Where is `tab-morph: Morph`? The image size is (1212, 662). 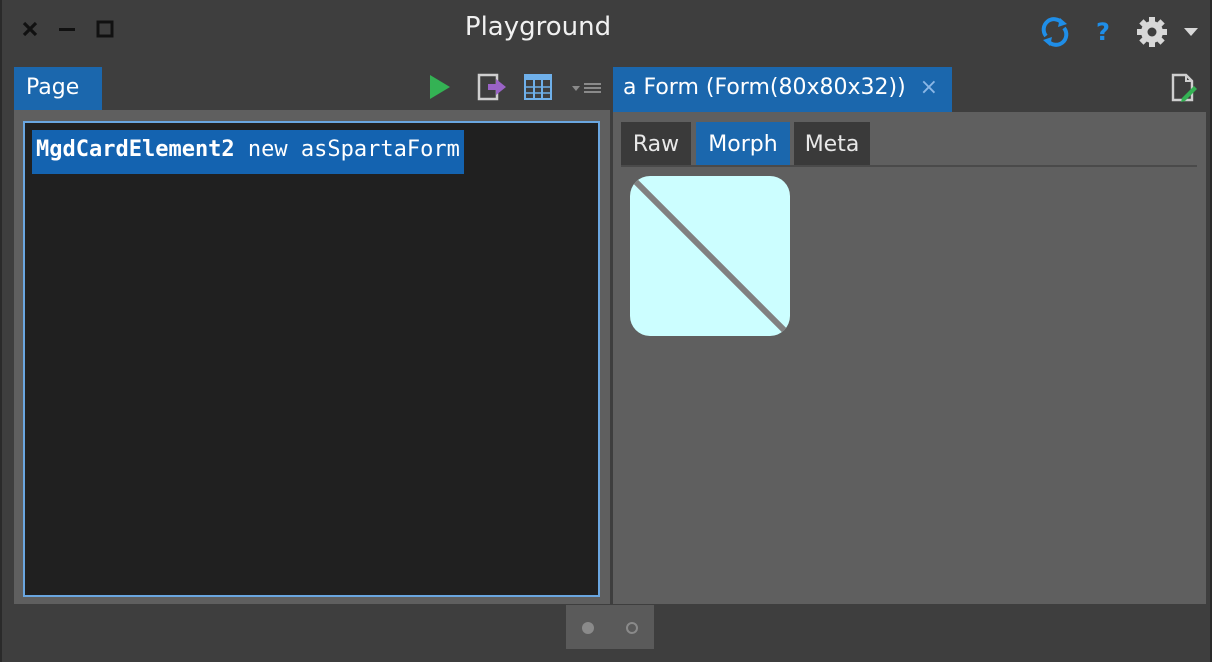 tab-morph: Morph is located at coordinates (743, 143).